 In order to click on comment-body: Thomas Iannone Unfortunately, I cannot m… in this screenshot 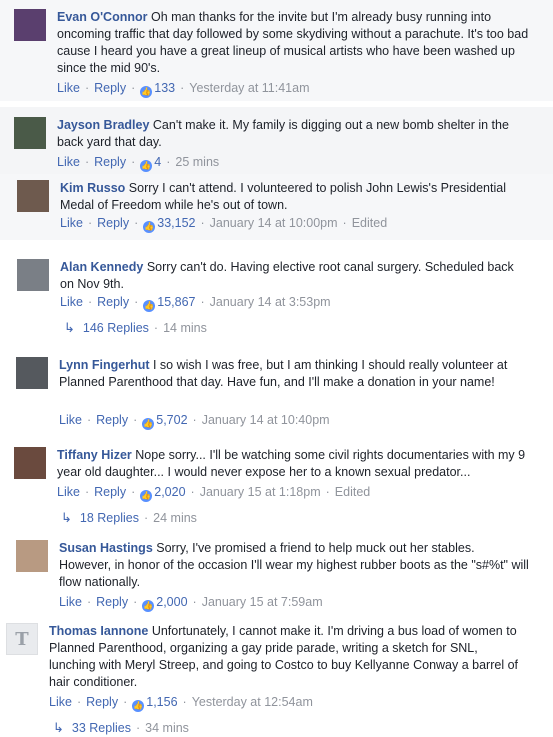, I will do `click(288, 657)`.